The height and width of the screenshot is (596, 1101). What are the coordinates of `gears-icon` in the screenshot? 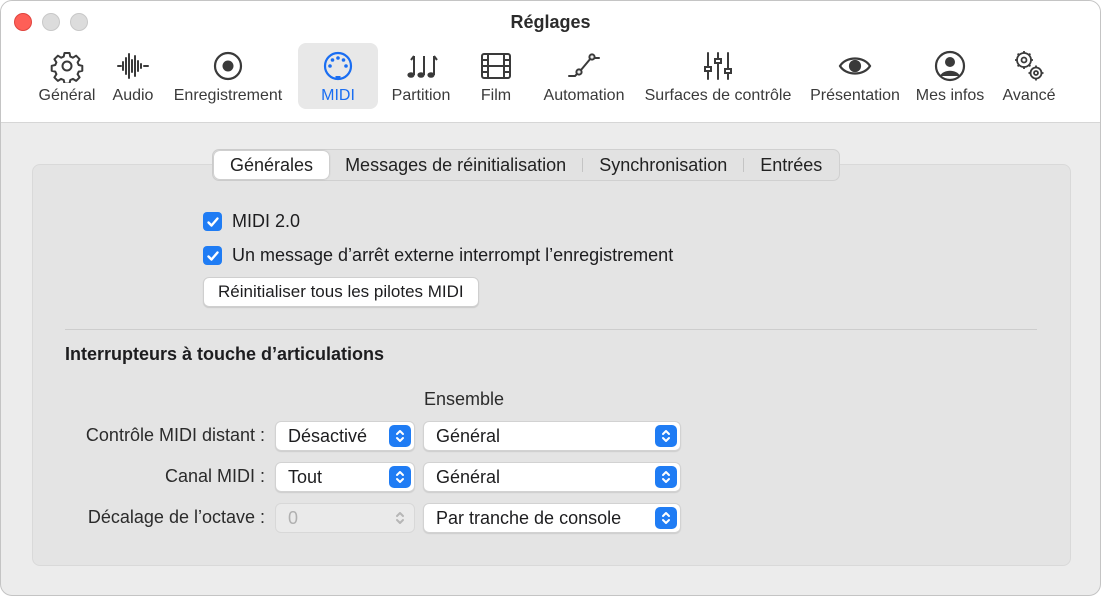 It's located at (1029, 66).